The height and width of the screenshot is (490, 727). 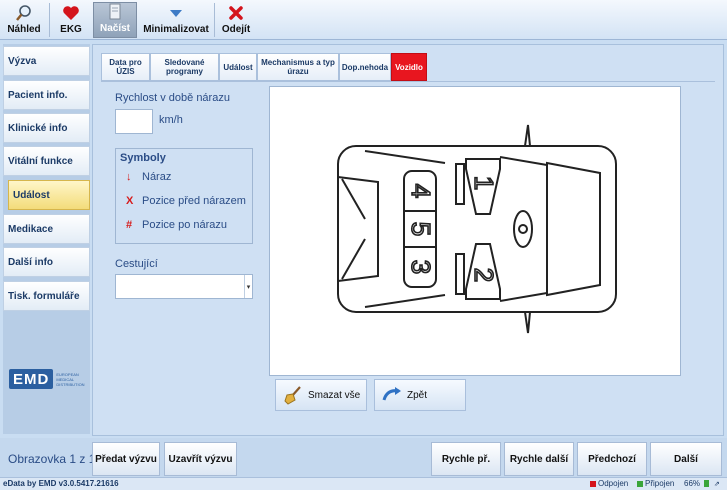 I want to click on sidebar-item-print-forms: Tisk. formuláře, so click(x=46, y=296).